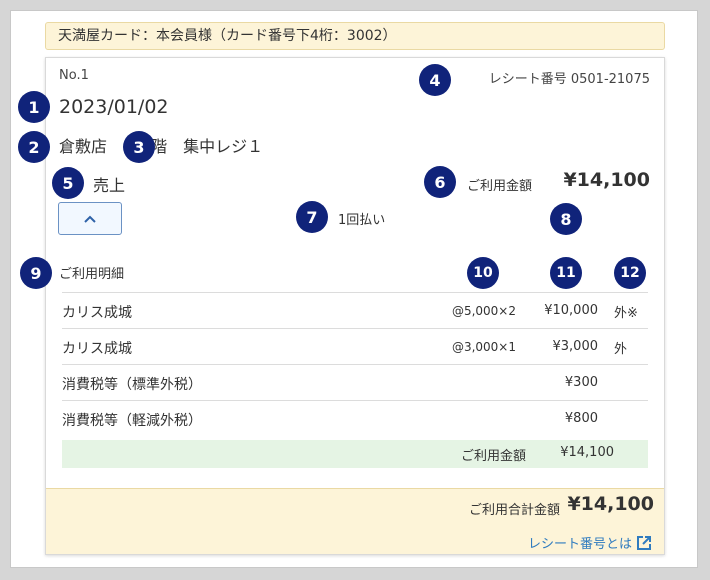  Describe the element at coordinates (483, 273) in the screenshot. I see `annotation-badge-10: 10` at that location.